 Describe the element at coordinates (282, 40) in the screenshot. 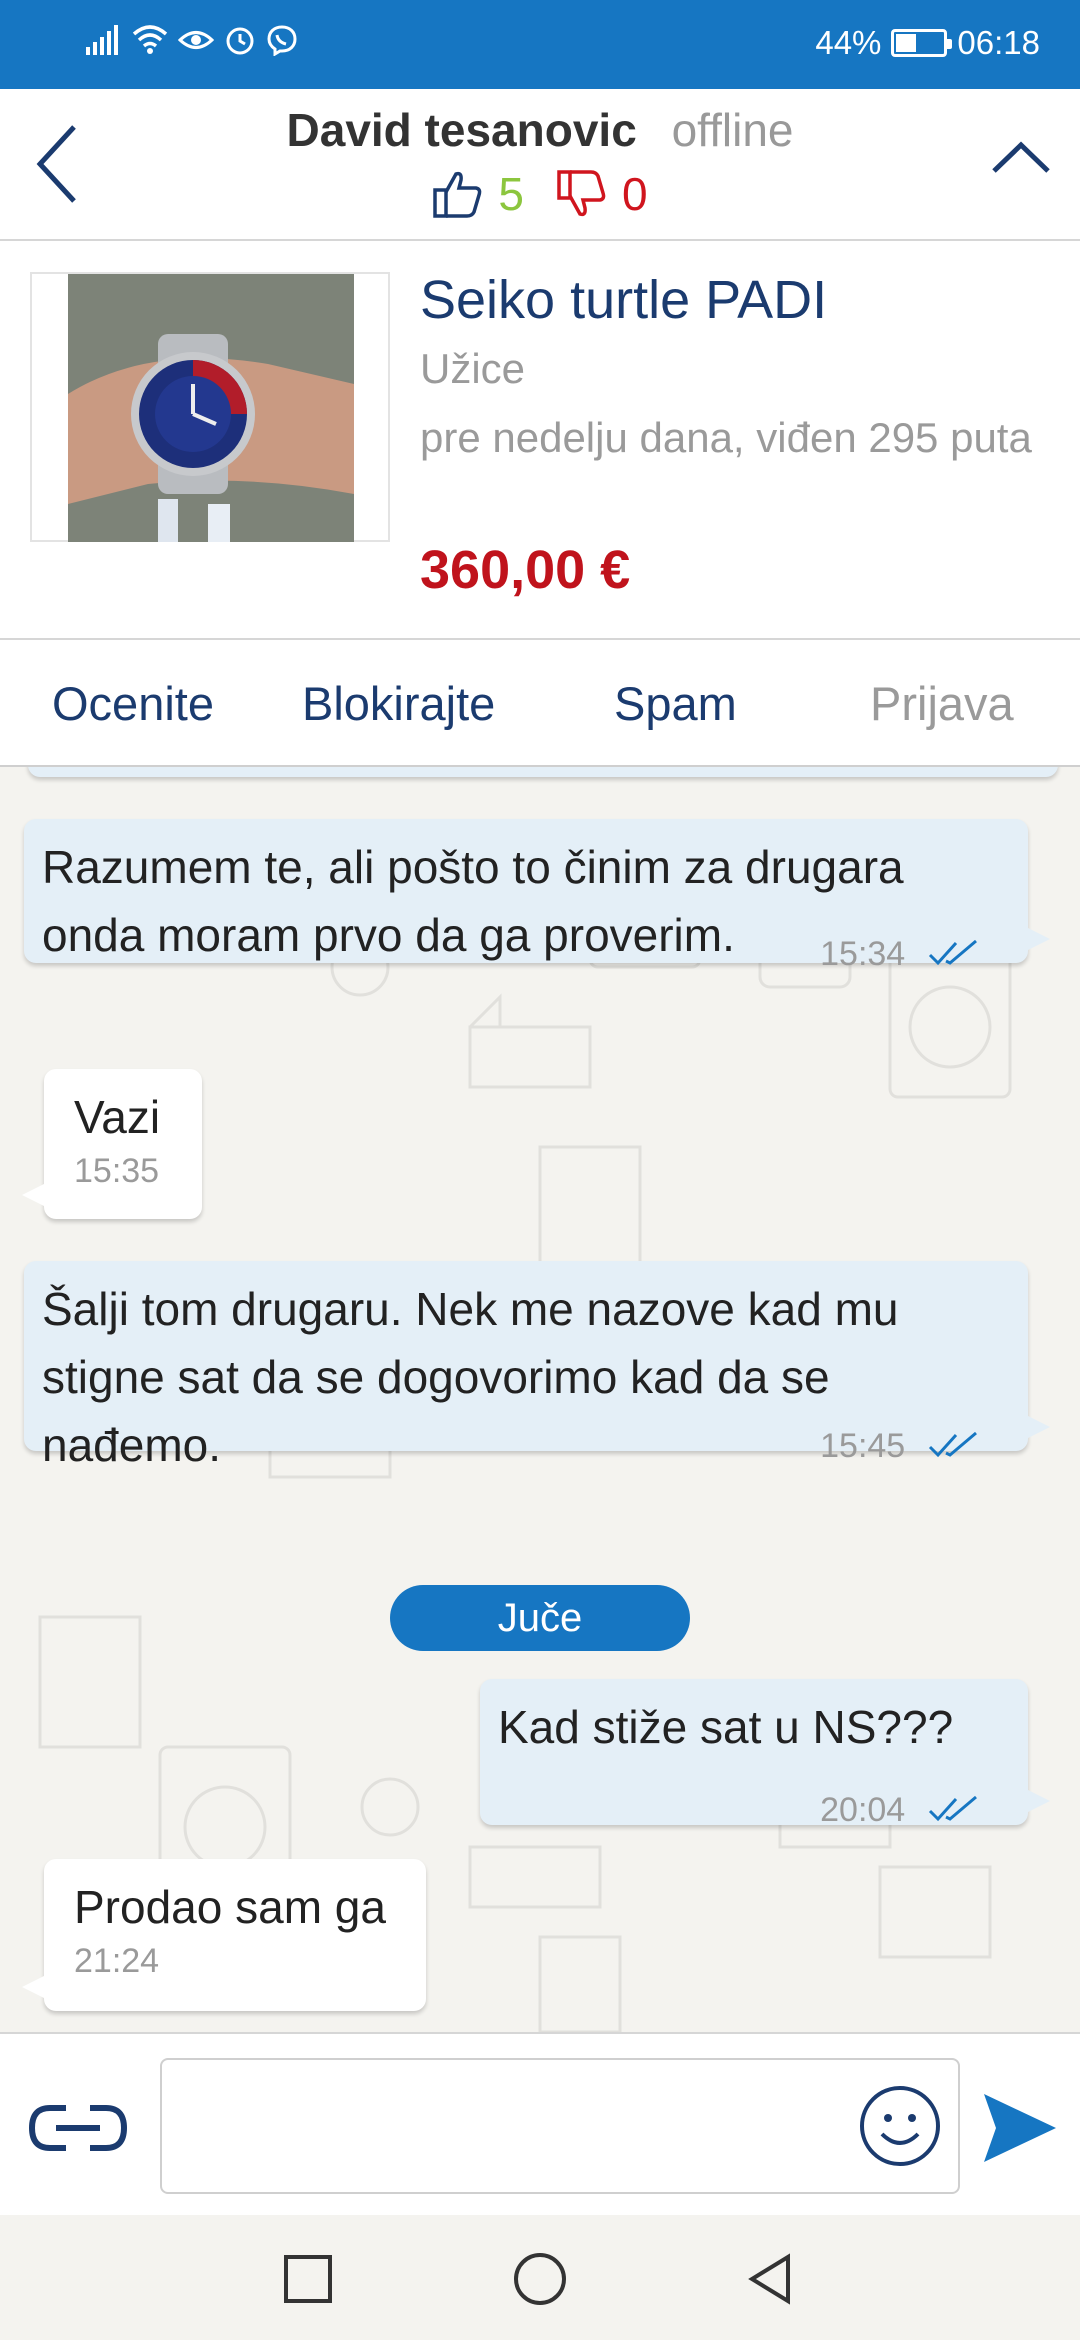

I see `viber-icon` at that location.